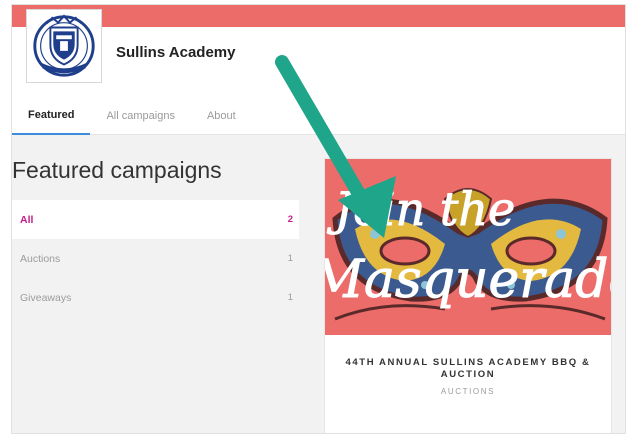 The height and width of the screenshot is (436, 628). Describe the element at coordinates (155, 219) in the screenshot. I see `filter-all: All 2` at that location.